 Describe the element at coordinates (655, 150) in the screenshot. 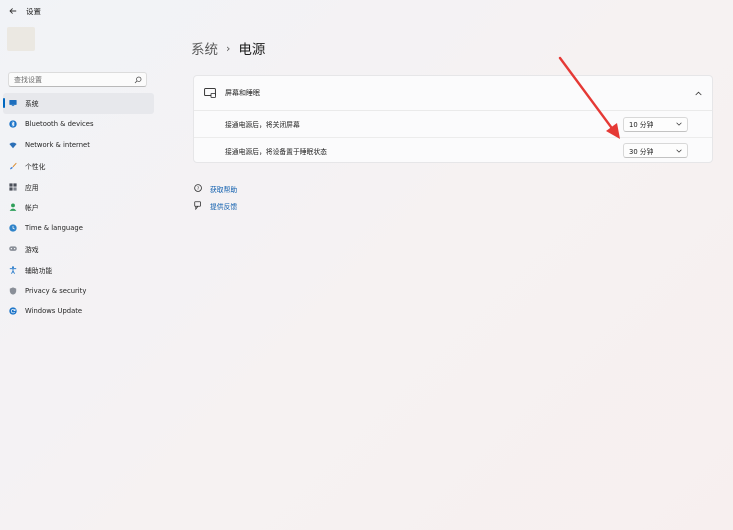

I see `sleep-dropdown: 30 分钟` at that location.